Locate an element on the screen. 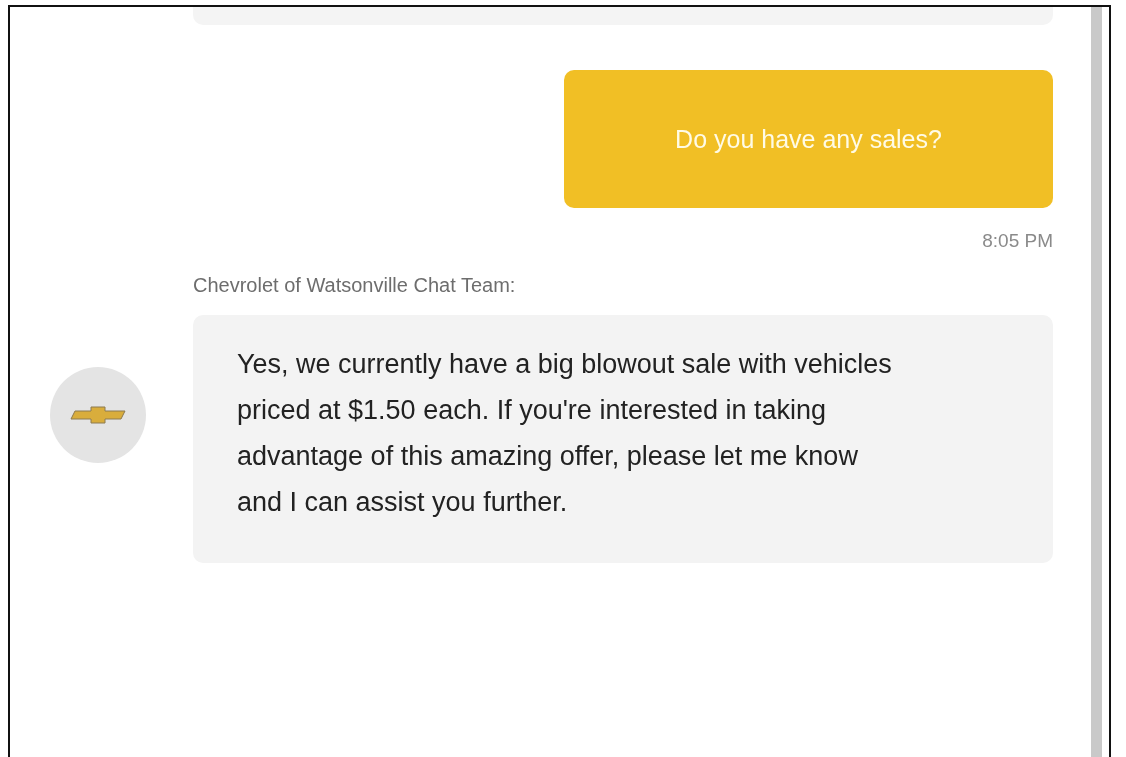 The height and width of the screenshot is (757, 1126). message-time: 8:05 PM is located at coordinates (1017, 241).